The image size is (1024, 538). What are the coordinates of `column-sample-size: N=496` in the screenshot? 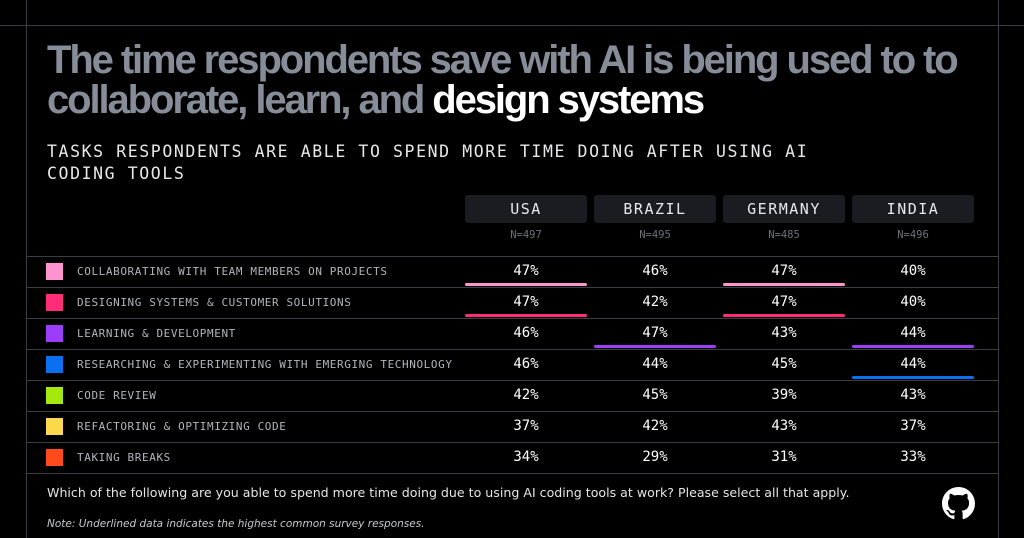 It's located at (913, 235).